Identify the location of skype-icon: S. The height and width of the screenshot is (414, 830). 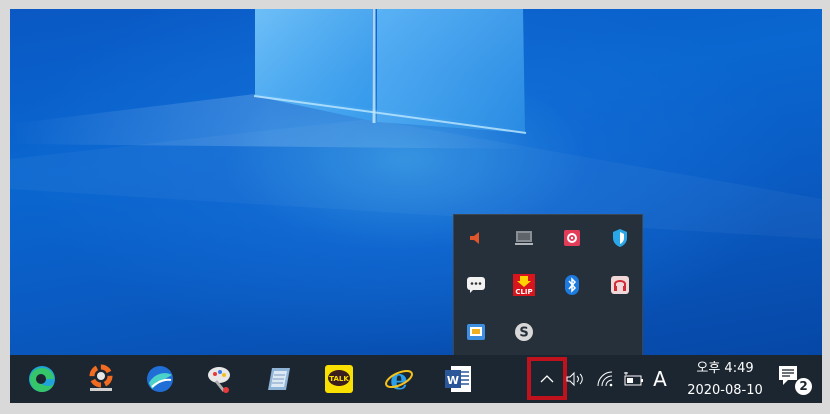
(524, 332).